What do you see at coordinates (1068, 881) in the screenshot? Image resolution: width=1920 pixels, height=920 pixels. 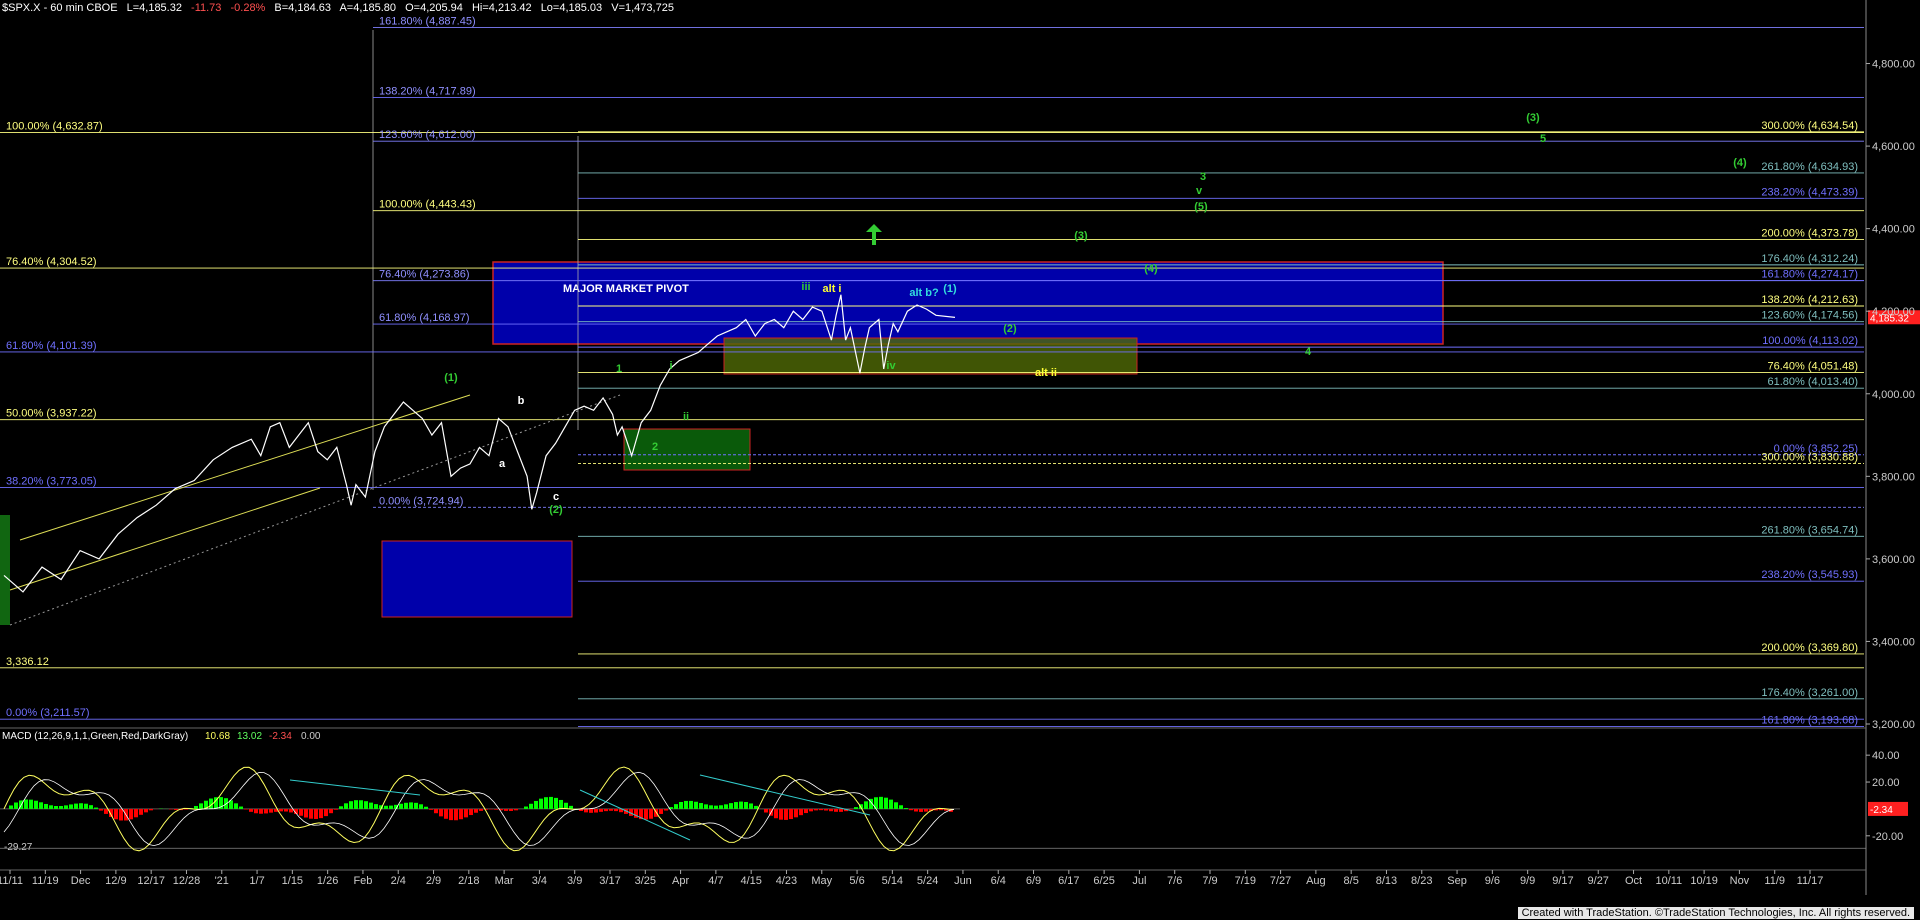 I see `x-tick-label: 6/17` at bounding box center [1068, 881].